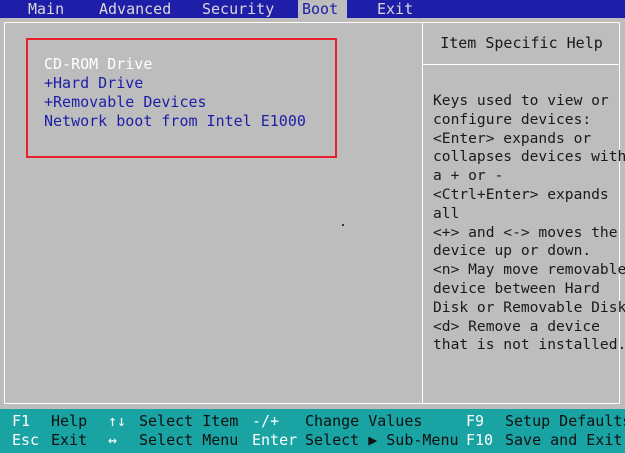 The height and width of the screenshot is (453, 625). Describe the element at coordinates (266, 421) in the screenshot. I see `footer-key-minus-plus: -/+` at that location.